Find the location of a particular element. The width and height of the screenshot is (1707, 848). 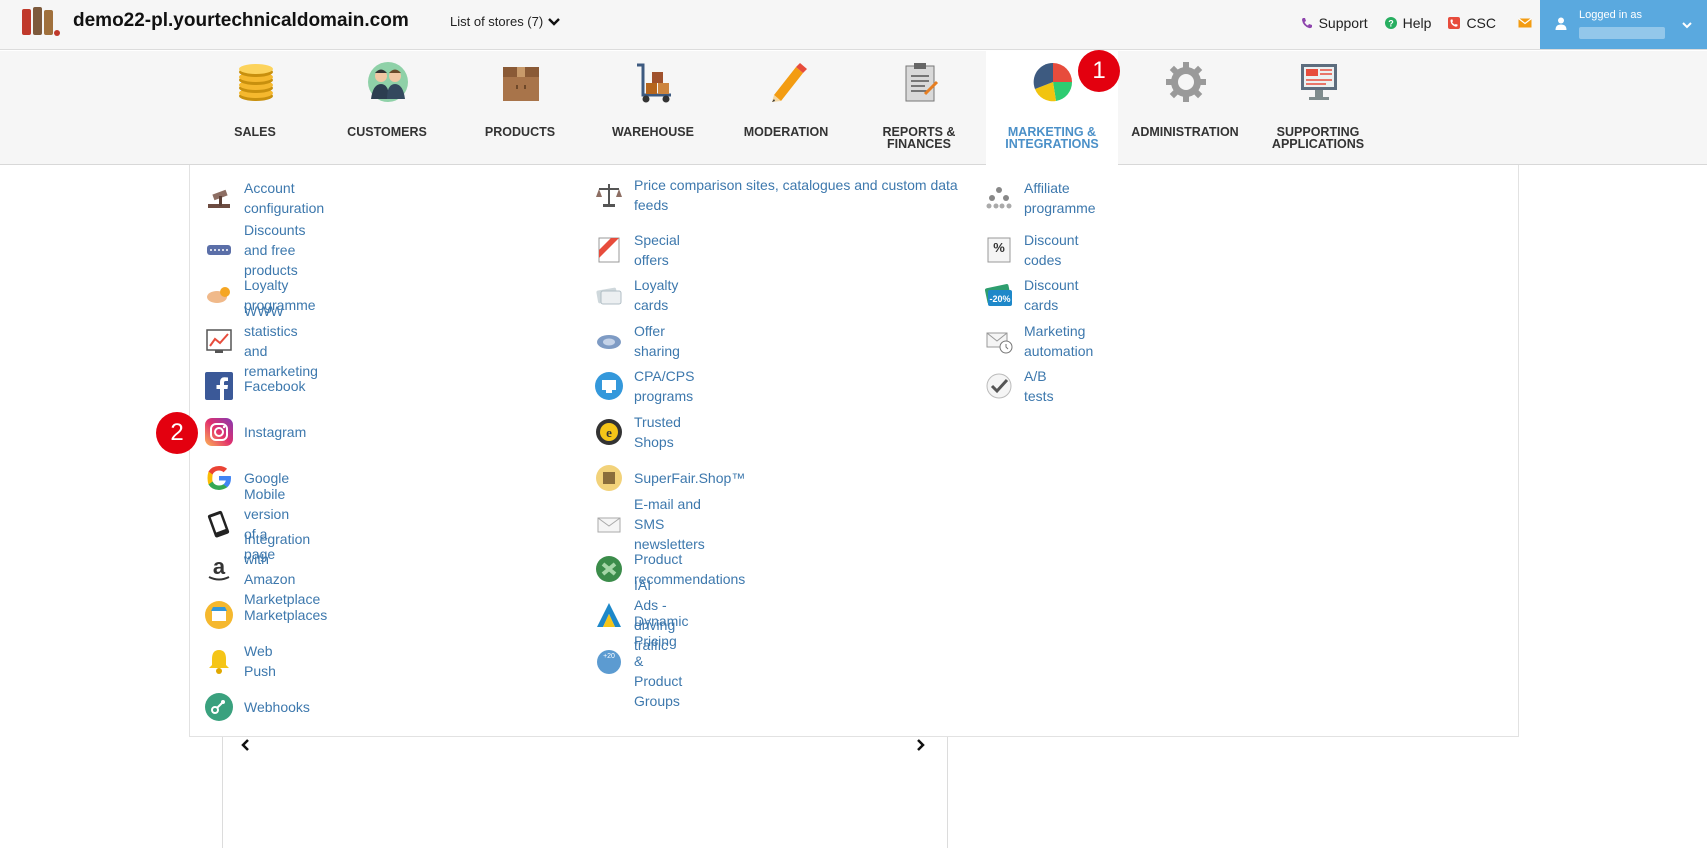

menu-item-offer-sharing: Offer sharing is located at coordinates (637, 341).